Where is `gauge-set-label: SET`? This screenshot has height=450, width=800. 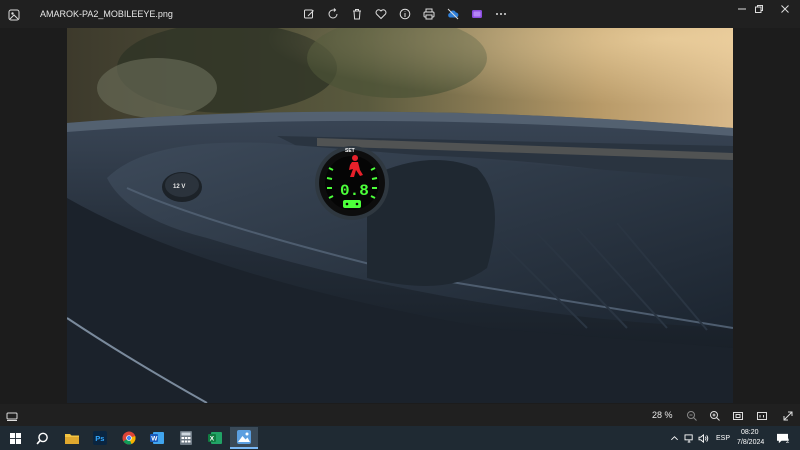 gauge-set-label: SET is located at coordinates (350, 151).